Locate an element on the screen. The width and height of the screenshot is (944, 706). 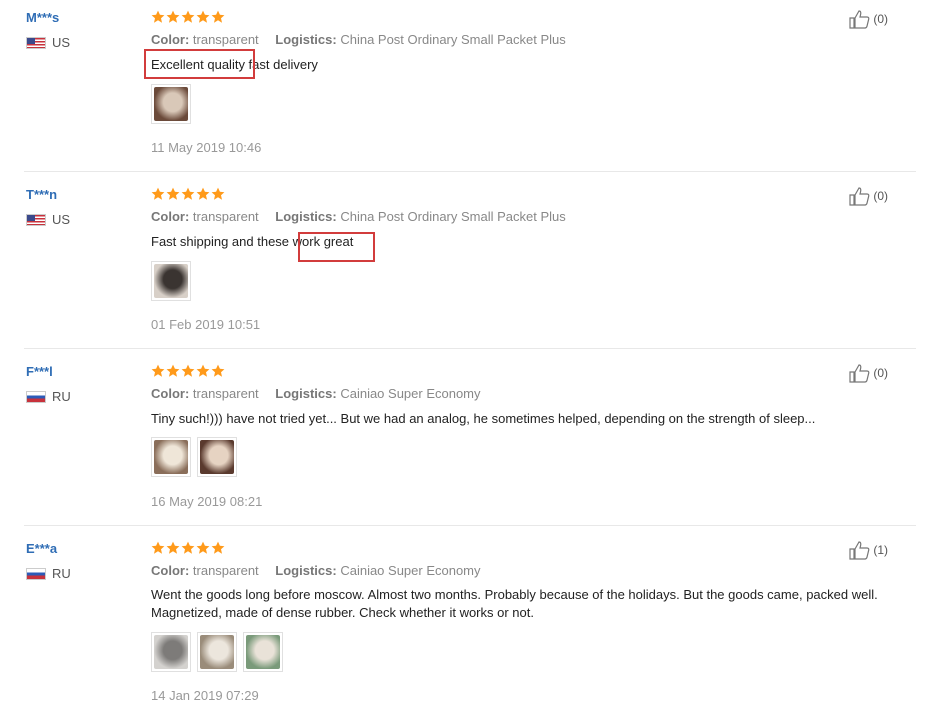
review-text: Fast shipping and these work great is located at coordinates (252, 241).